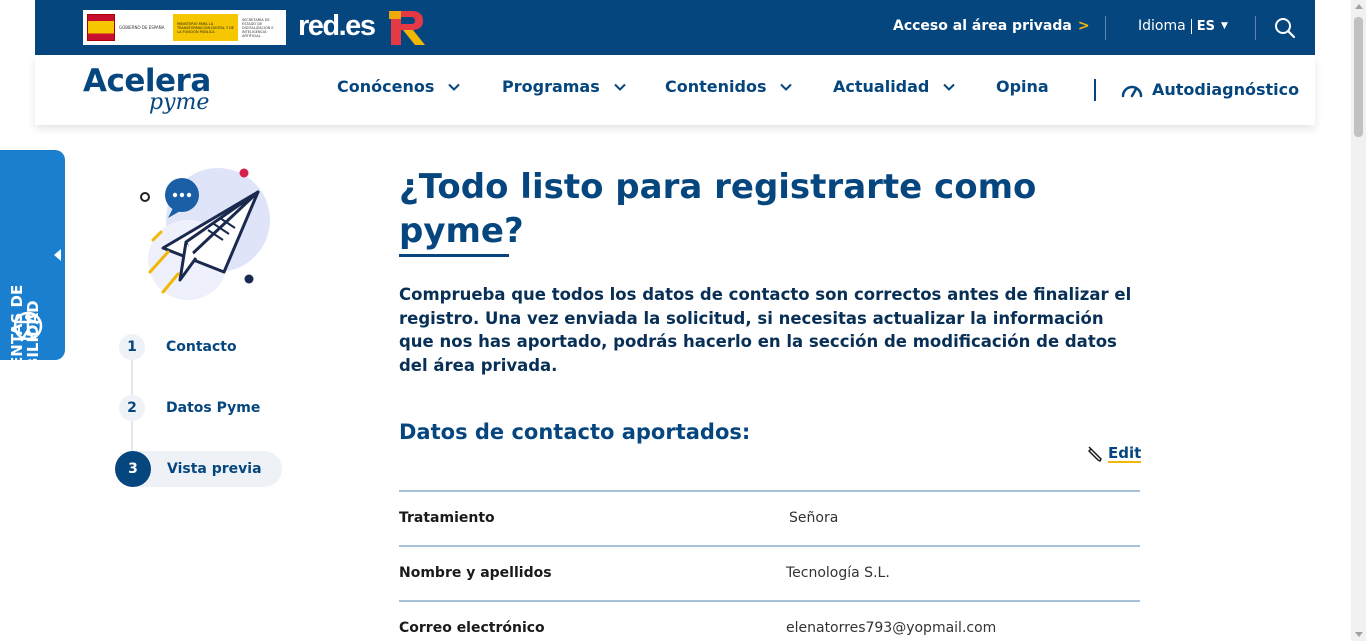 This screenshot has height=641, width=1366. I want to click on scroll-down-icon, so click(1359, 634).